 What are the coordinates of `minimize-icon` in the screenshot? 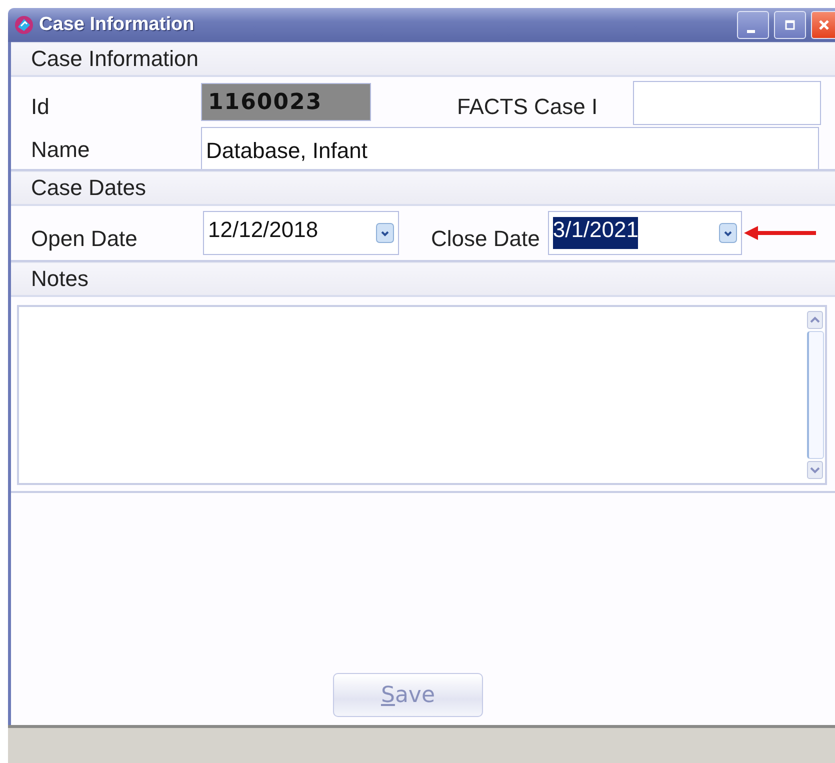 It's located at (751, 31).